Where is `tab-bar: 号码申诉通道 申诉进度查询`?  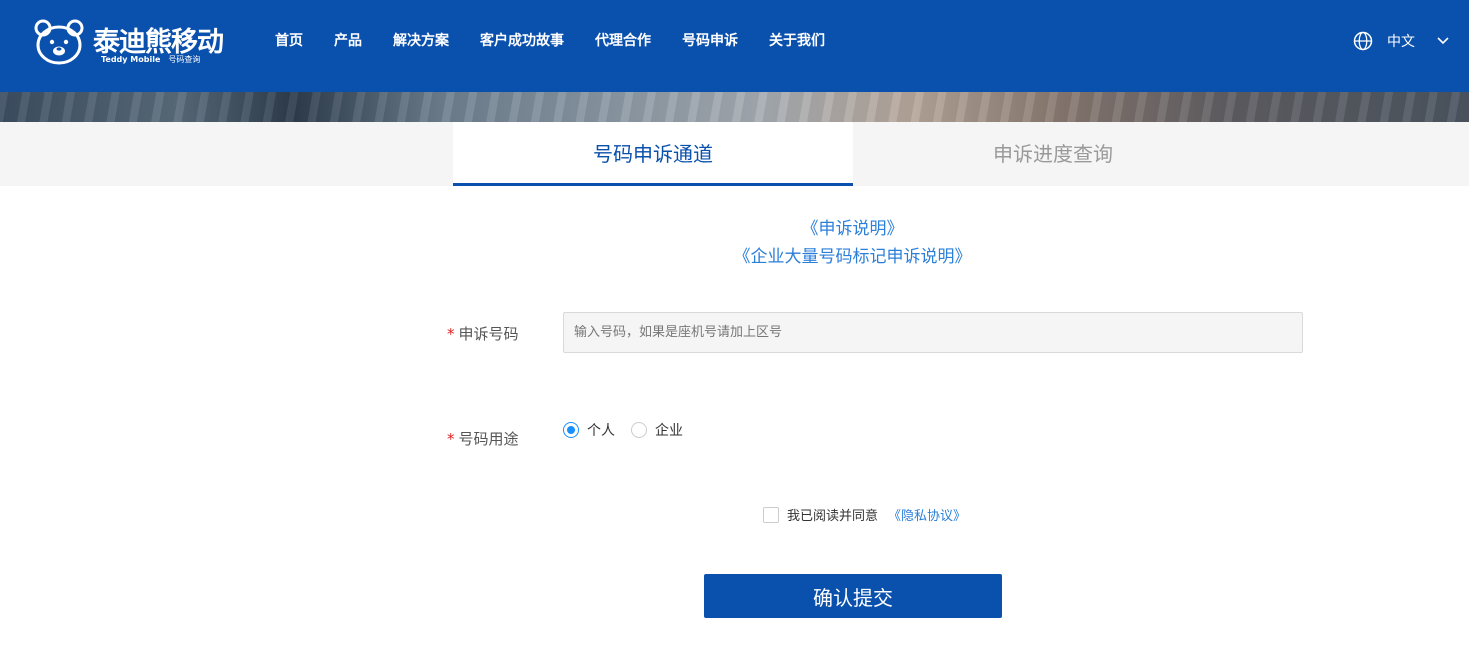 tab-bar: 号码申诉通道 申诉进度查询 is located at coordinates (734, 154).